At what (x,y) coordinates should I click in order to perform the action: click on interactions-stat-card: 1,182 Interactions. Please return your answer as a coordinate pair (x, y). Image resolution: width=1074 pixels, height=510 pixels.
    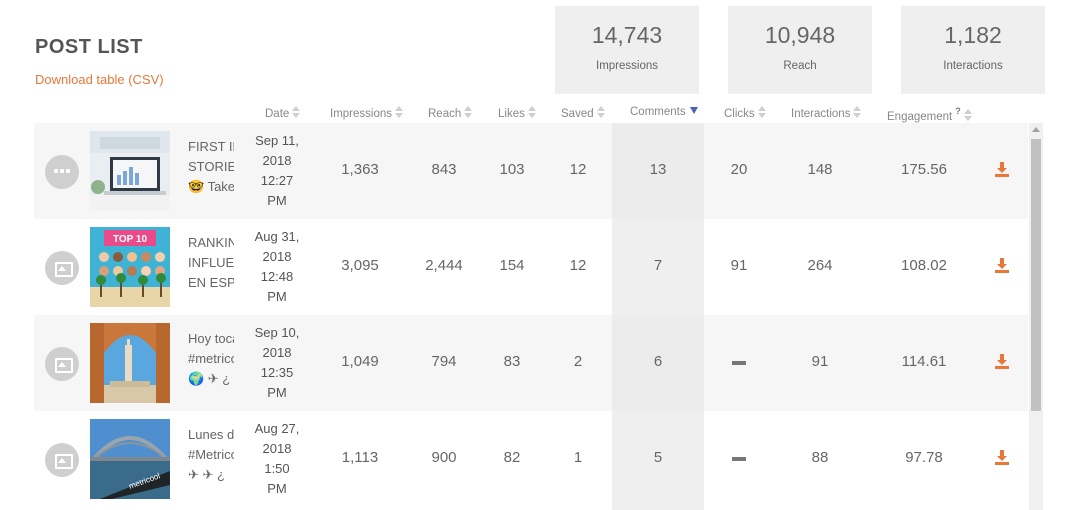
    Looking at the image, I should click on (973, 50).